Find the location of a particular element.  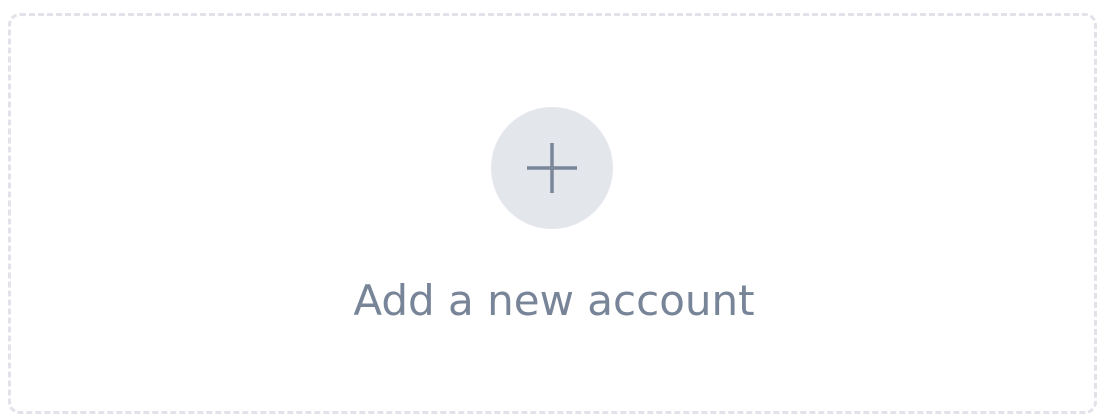

plus-icon is located at coordinates (552, 168).